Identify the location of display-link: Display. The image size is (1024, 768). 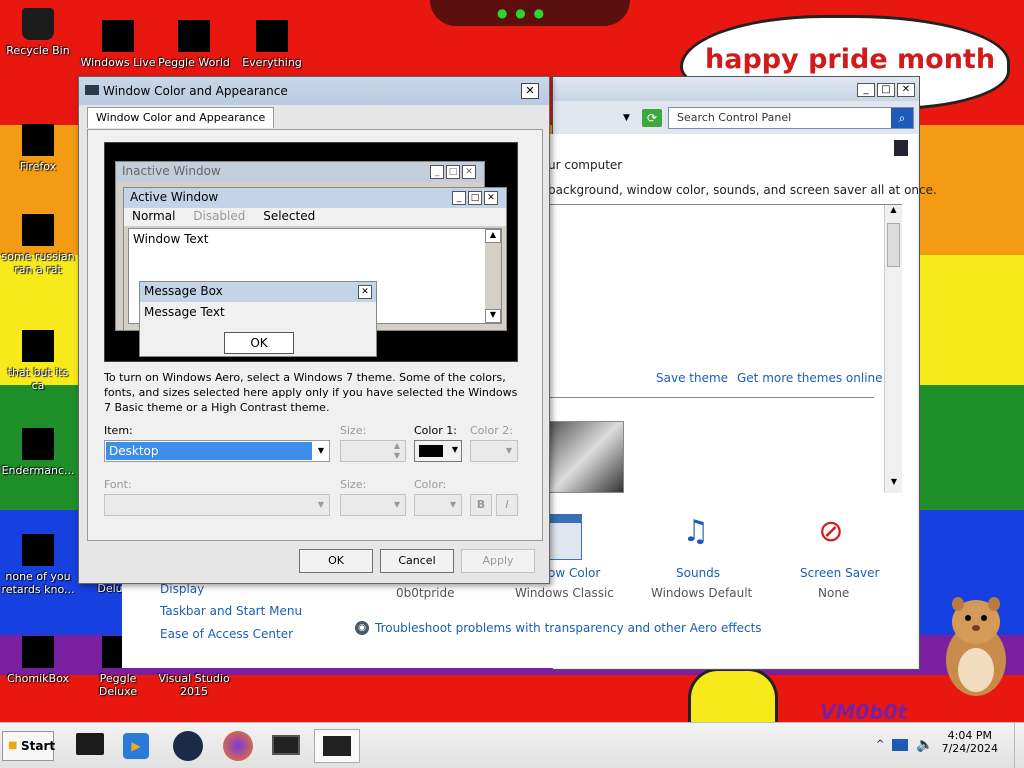
(182, 589).